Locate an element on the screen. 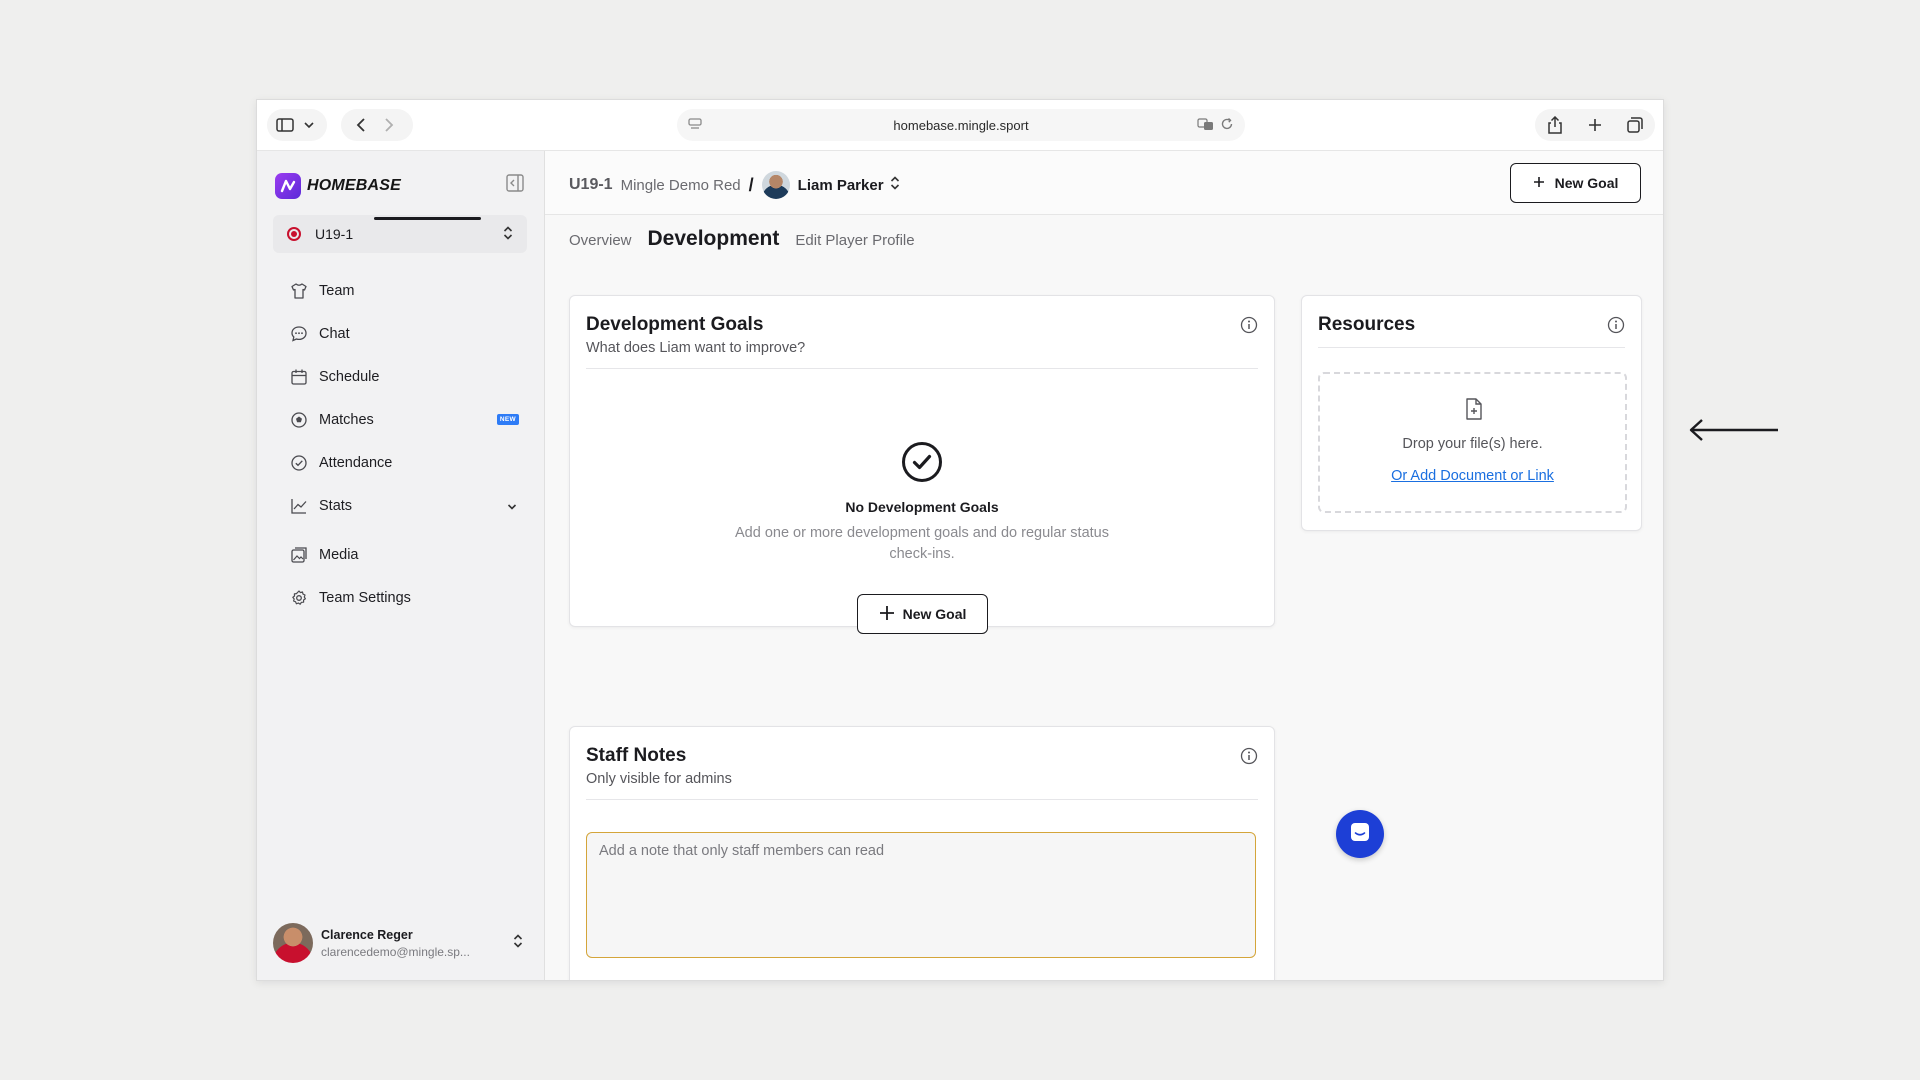 The height and width of the screenshot is (1080, 1920). collapse-sidebar-icon is located at coordinates (515, 185).